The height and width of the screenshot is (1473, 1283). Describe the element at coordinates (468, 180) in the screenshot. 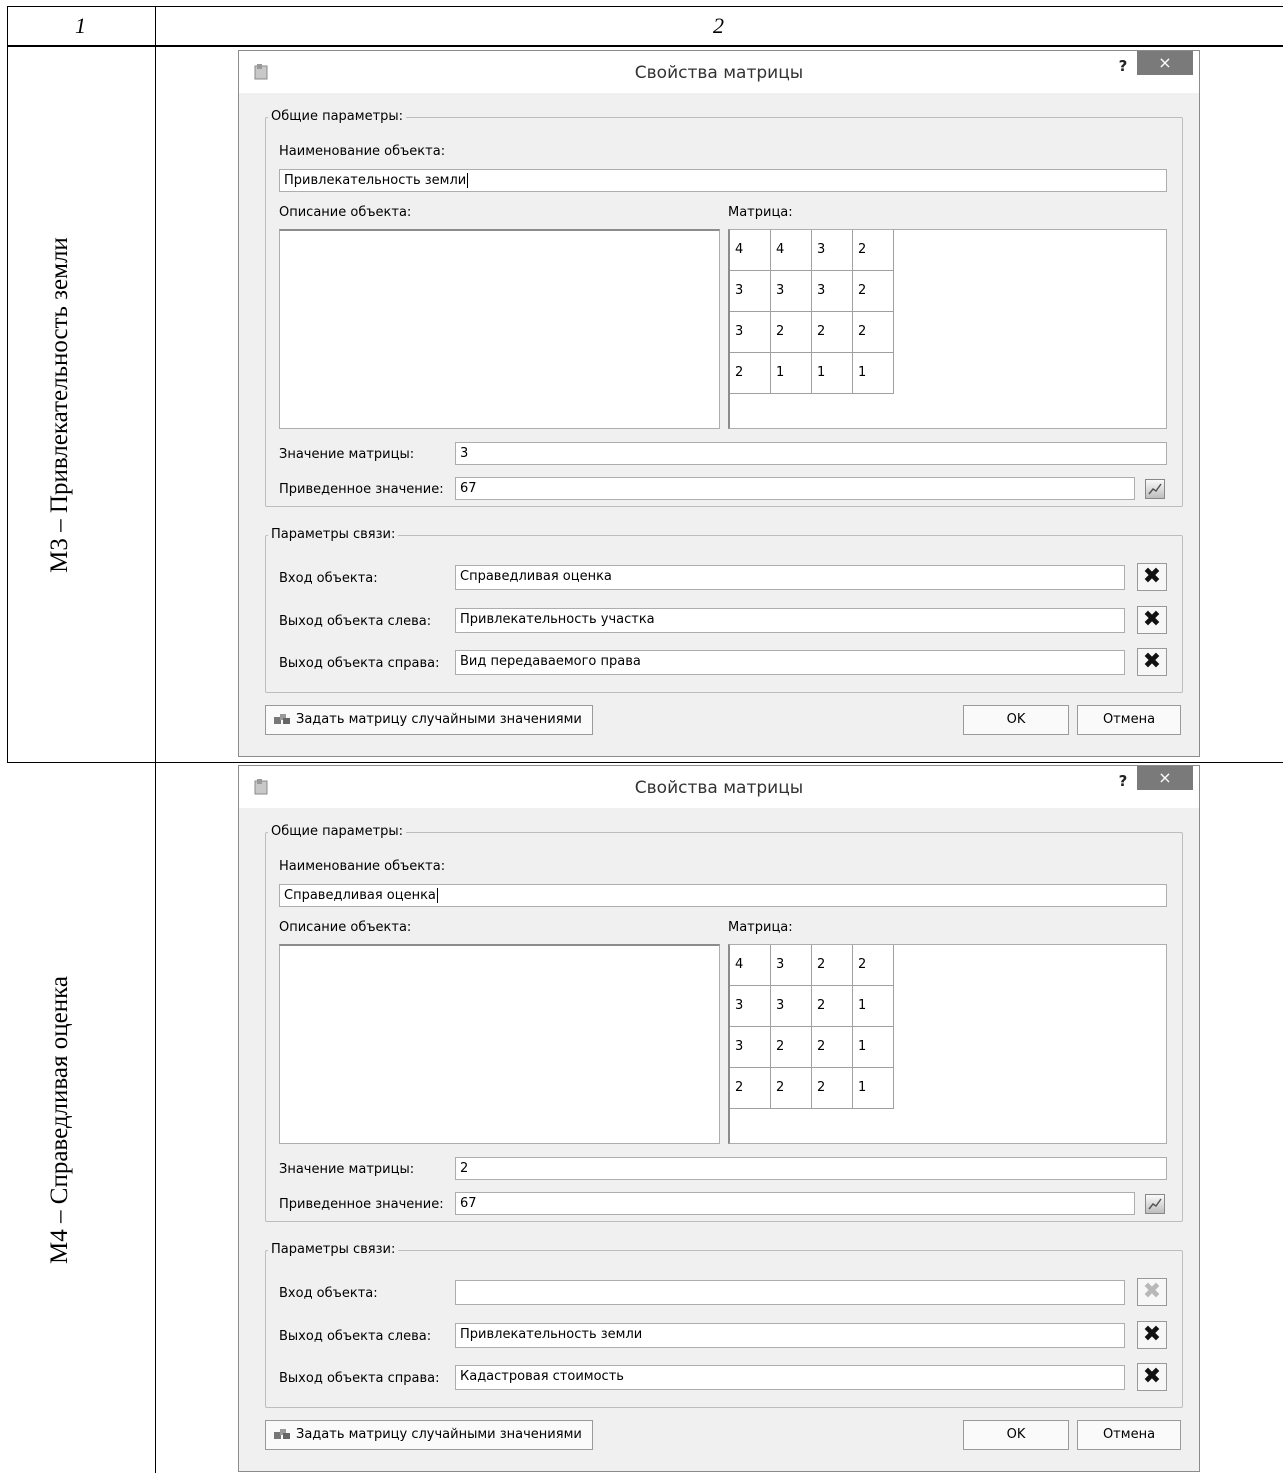

I see `text-caret` at that location.